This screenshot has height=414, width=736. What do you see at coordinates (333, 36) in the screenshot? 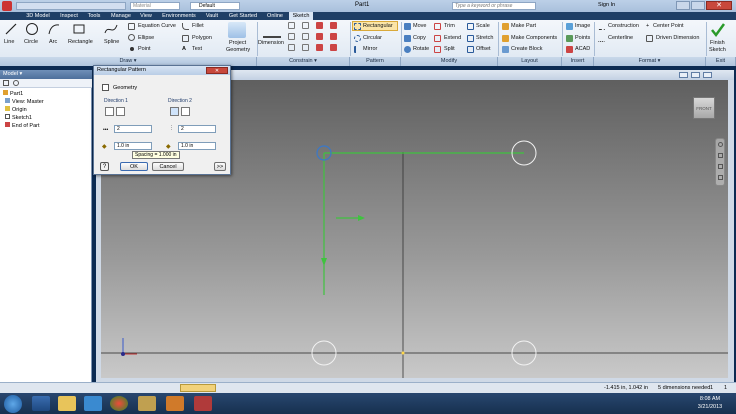
I see `vertical-icon` at bounding box center [333, 36].